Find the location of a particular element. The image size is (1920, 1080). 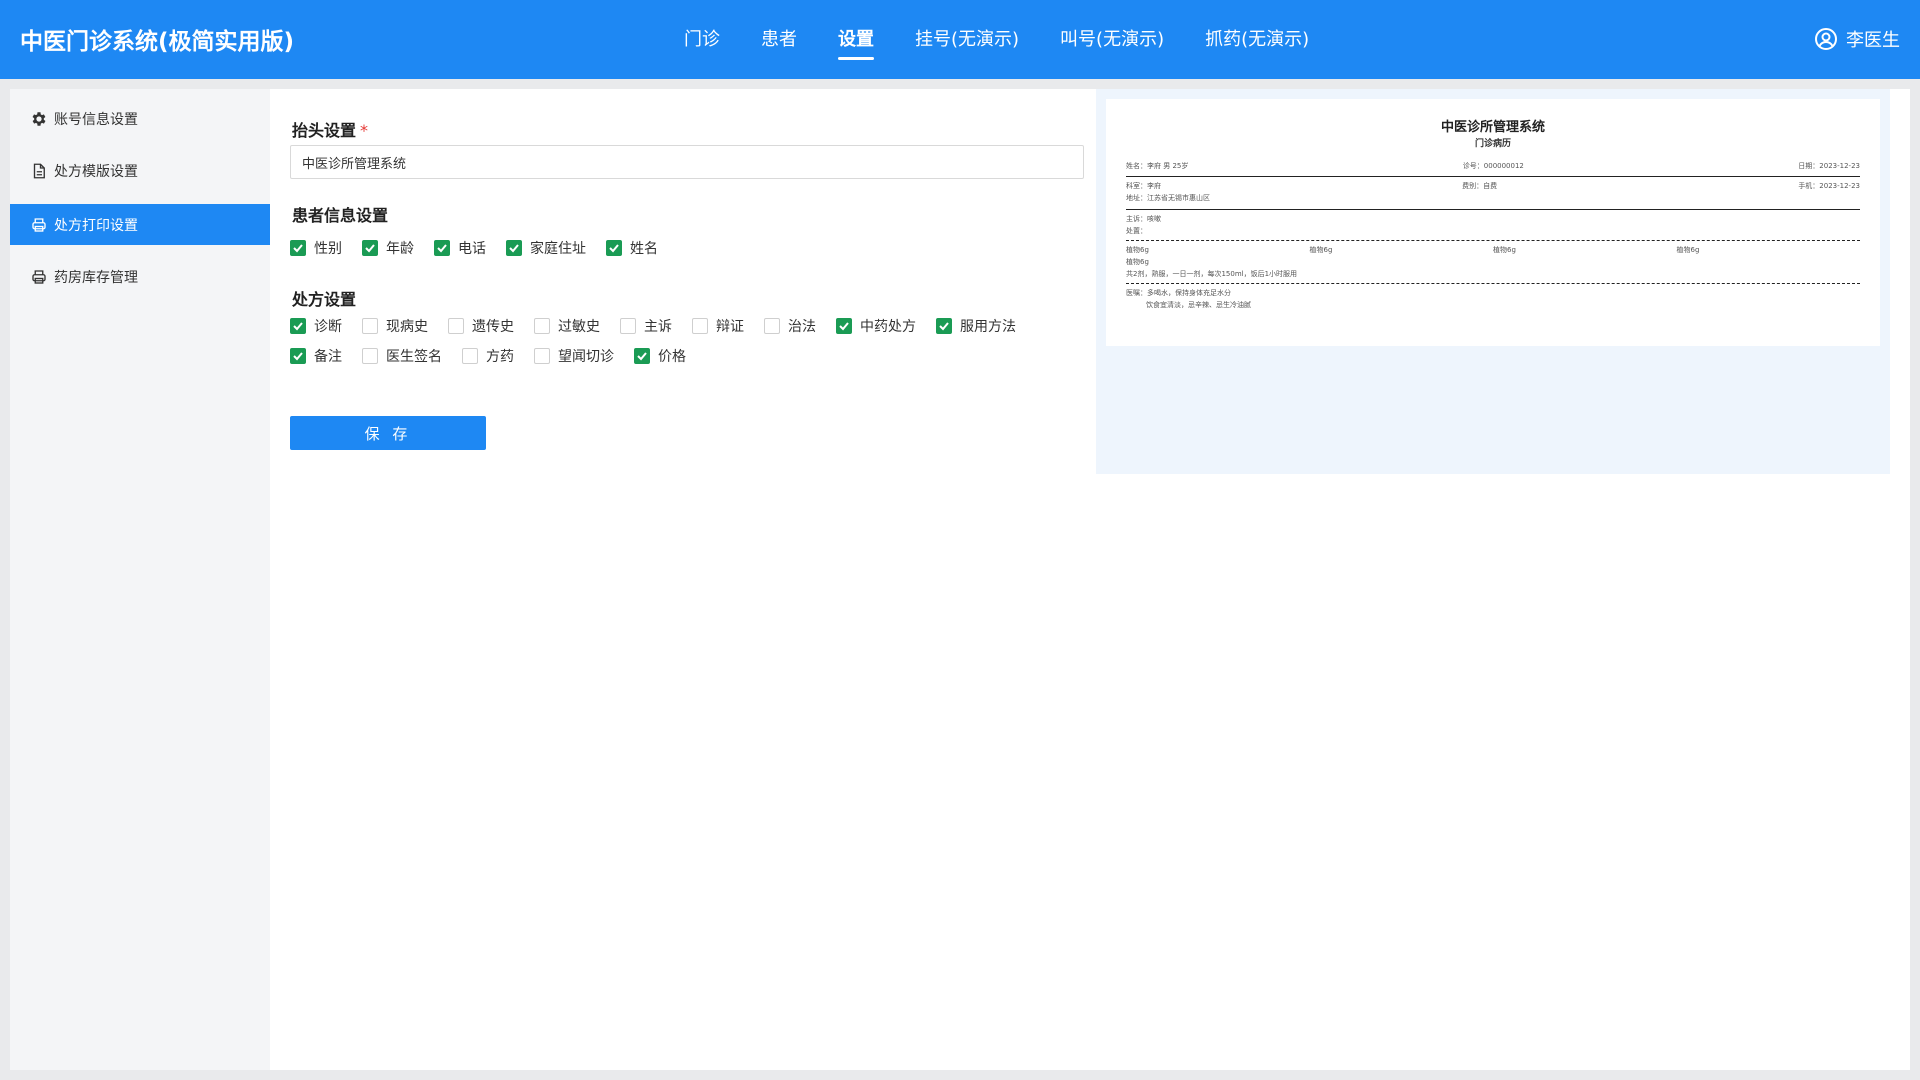

sidebar-item-template-settings: 处方模版设置 is located at coordinates (140, 170).